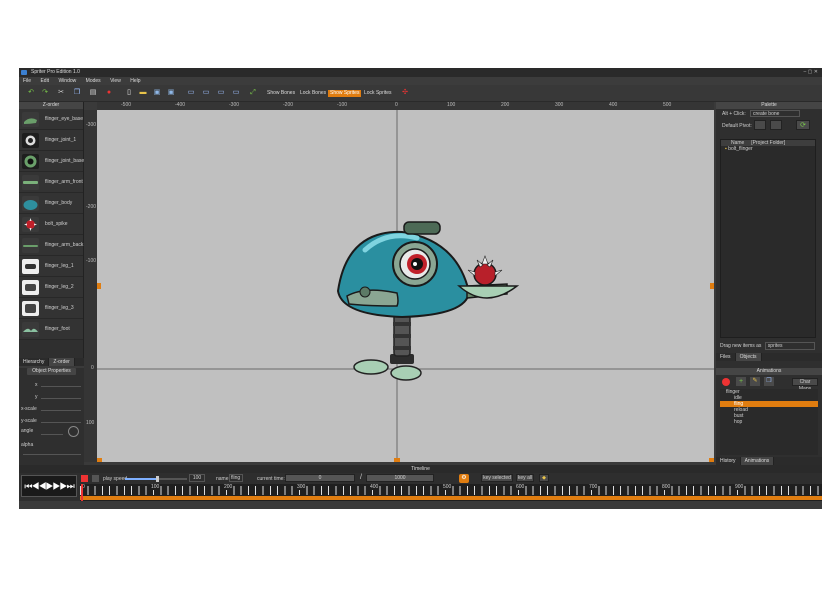  I want to click on z-item-flinger-leg-3: flinger_leg_3, so click(51, 308).